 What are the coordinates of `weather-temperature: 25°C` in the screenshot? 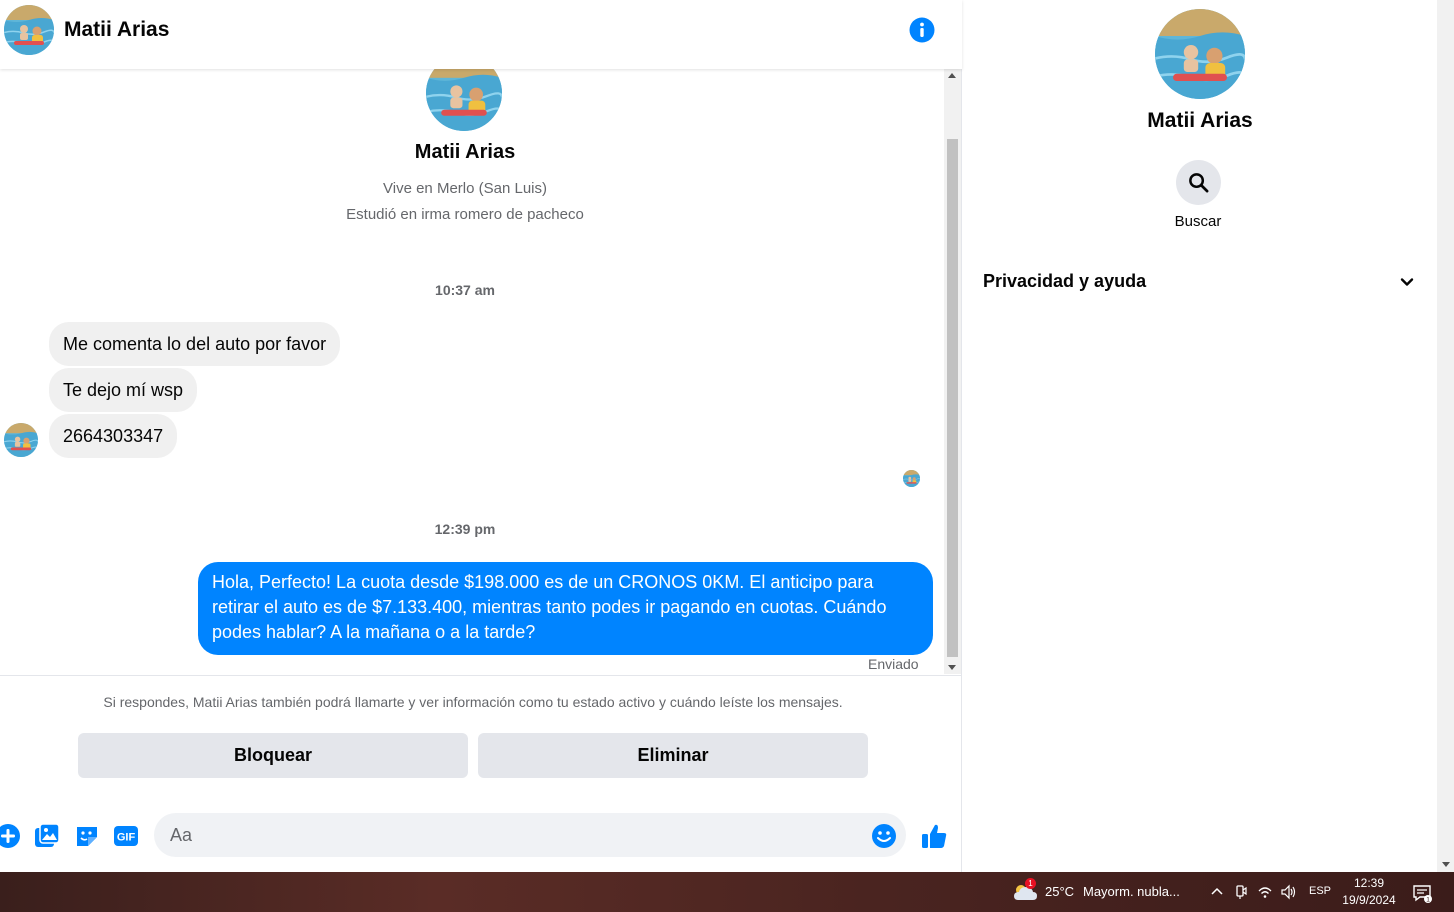 It's located at (1059, 891).